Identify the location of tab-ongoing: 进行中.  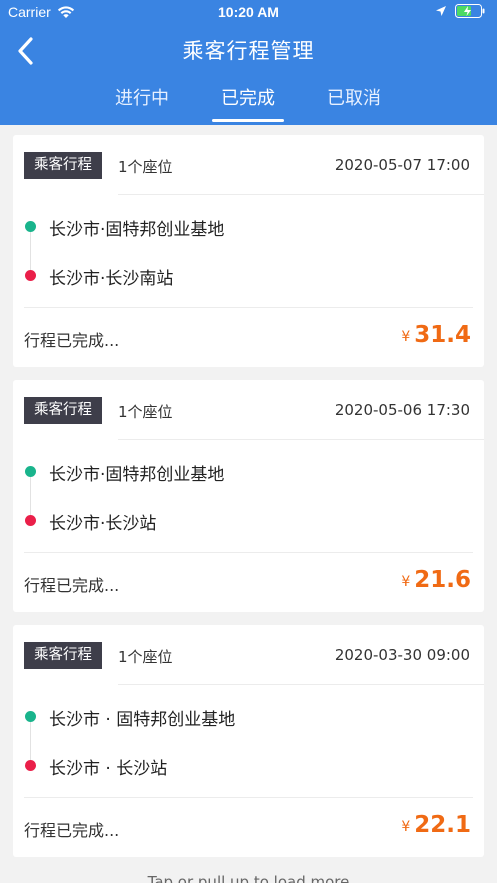
(142, 97).